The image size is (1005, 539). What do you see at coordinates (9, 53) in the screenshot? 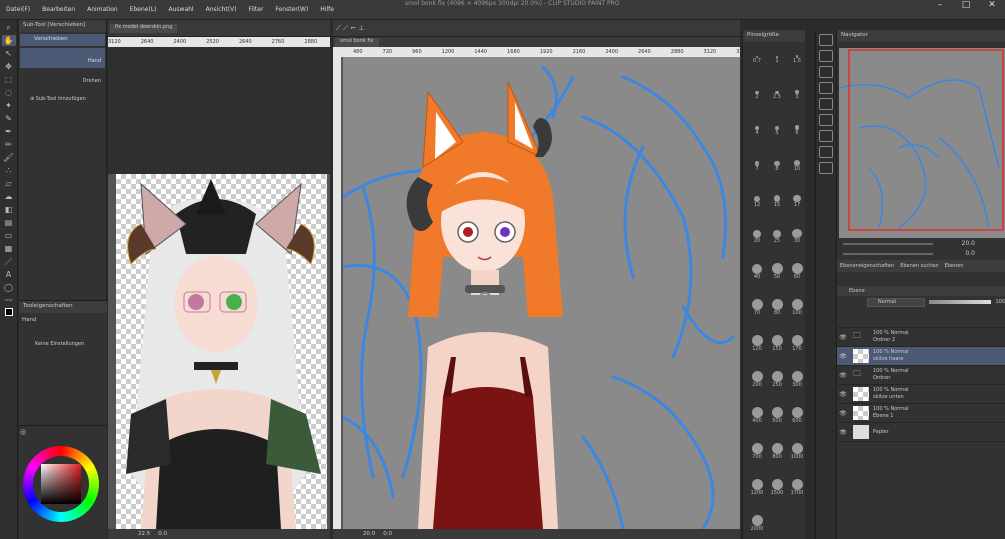
I see `operation-icon: ↖` at bounding box center [9, 53].